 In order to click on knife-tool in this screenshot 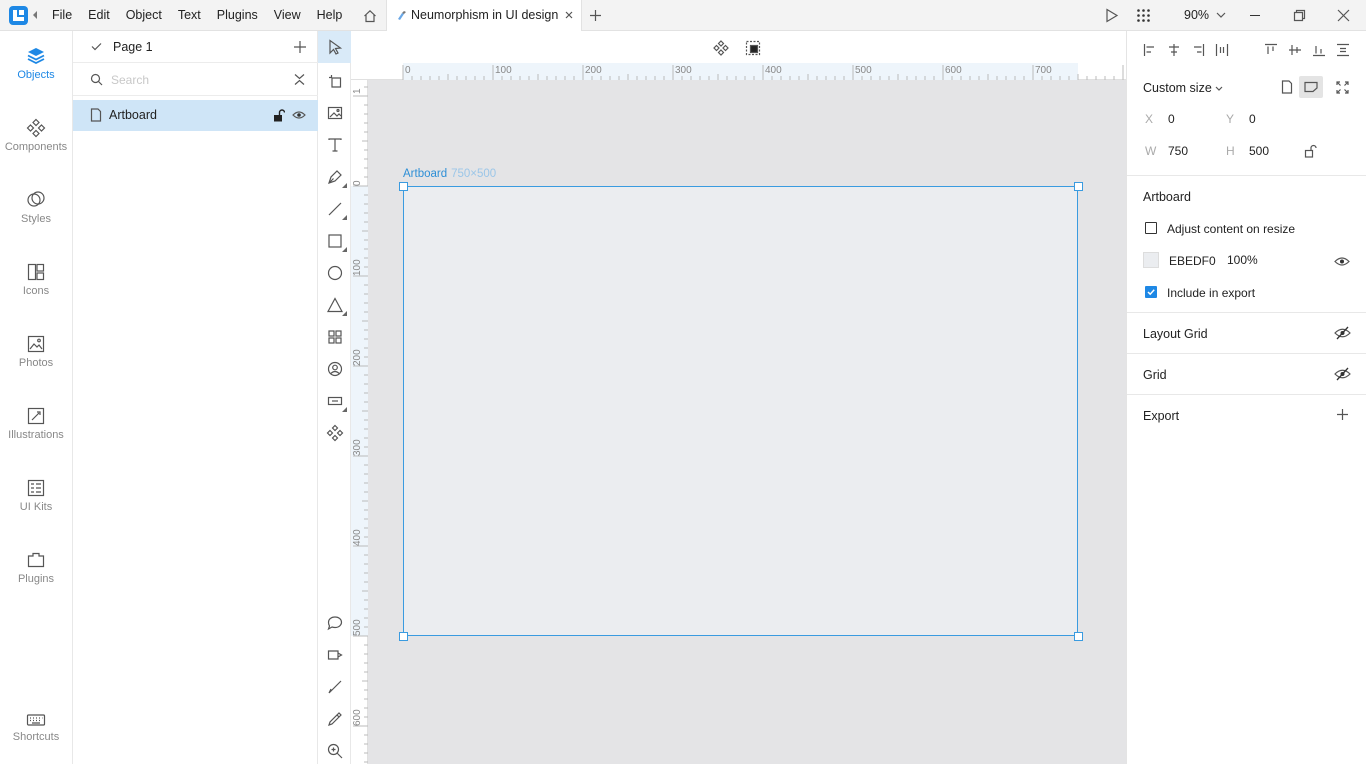, I will do `click(334, 686)`.